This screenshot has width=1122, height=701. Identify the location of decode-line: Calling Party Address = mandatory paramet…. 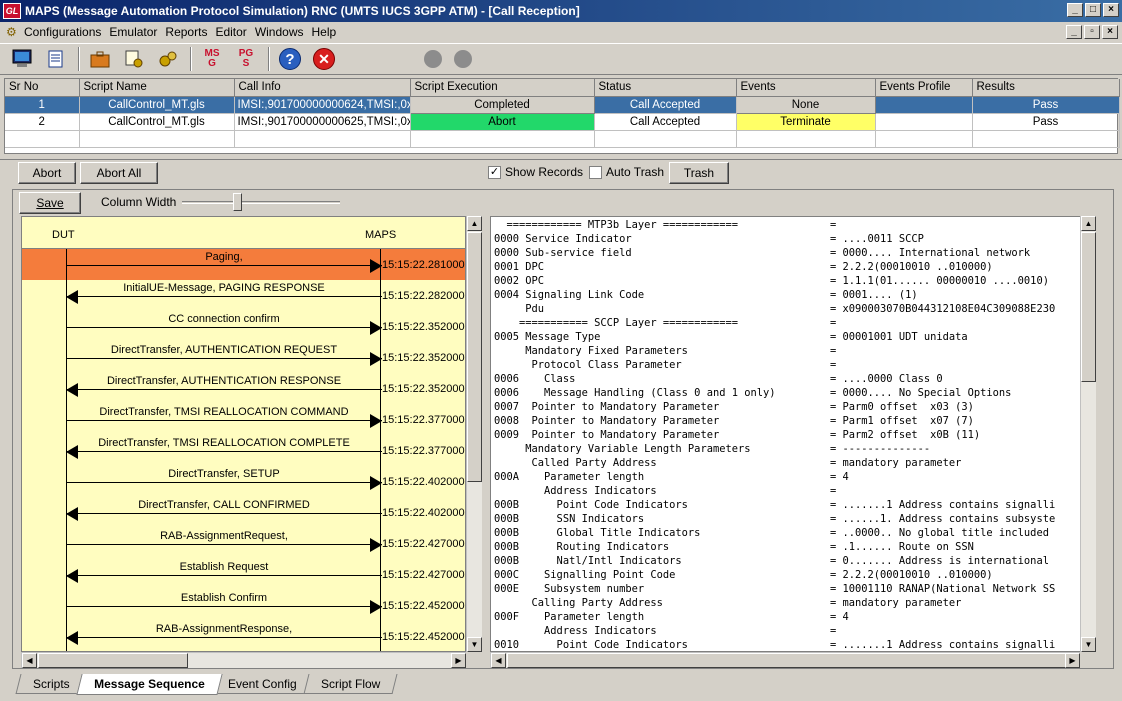
(792, 603).